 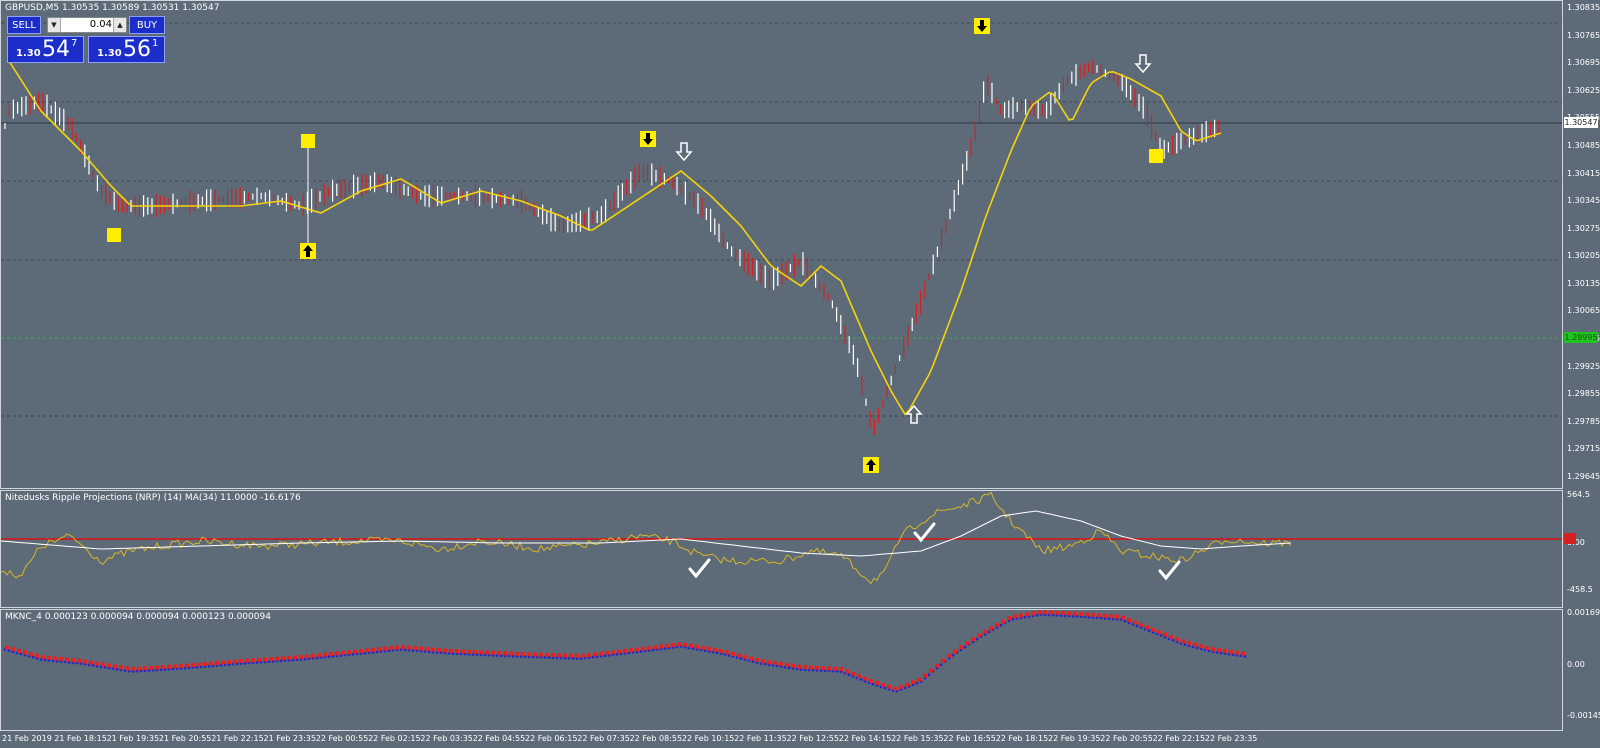 What do you see at coordinates (684, 152) in the screenshot?
I see `hollow-arrow-down-icon` at bounding box center [684, 152].